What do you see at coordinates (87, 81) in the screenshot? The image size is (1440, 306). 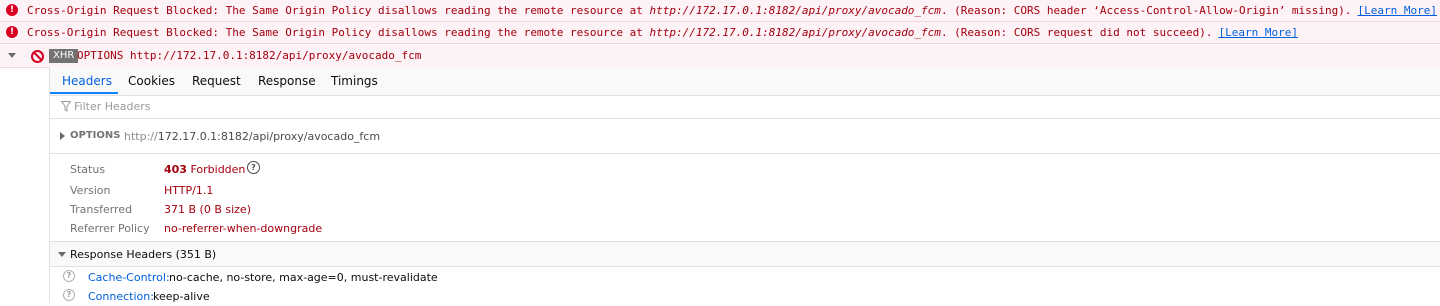 I see `tab-headers: Headers` at bounding box center [87, 81].